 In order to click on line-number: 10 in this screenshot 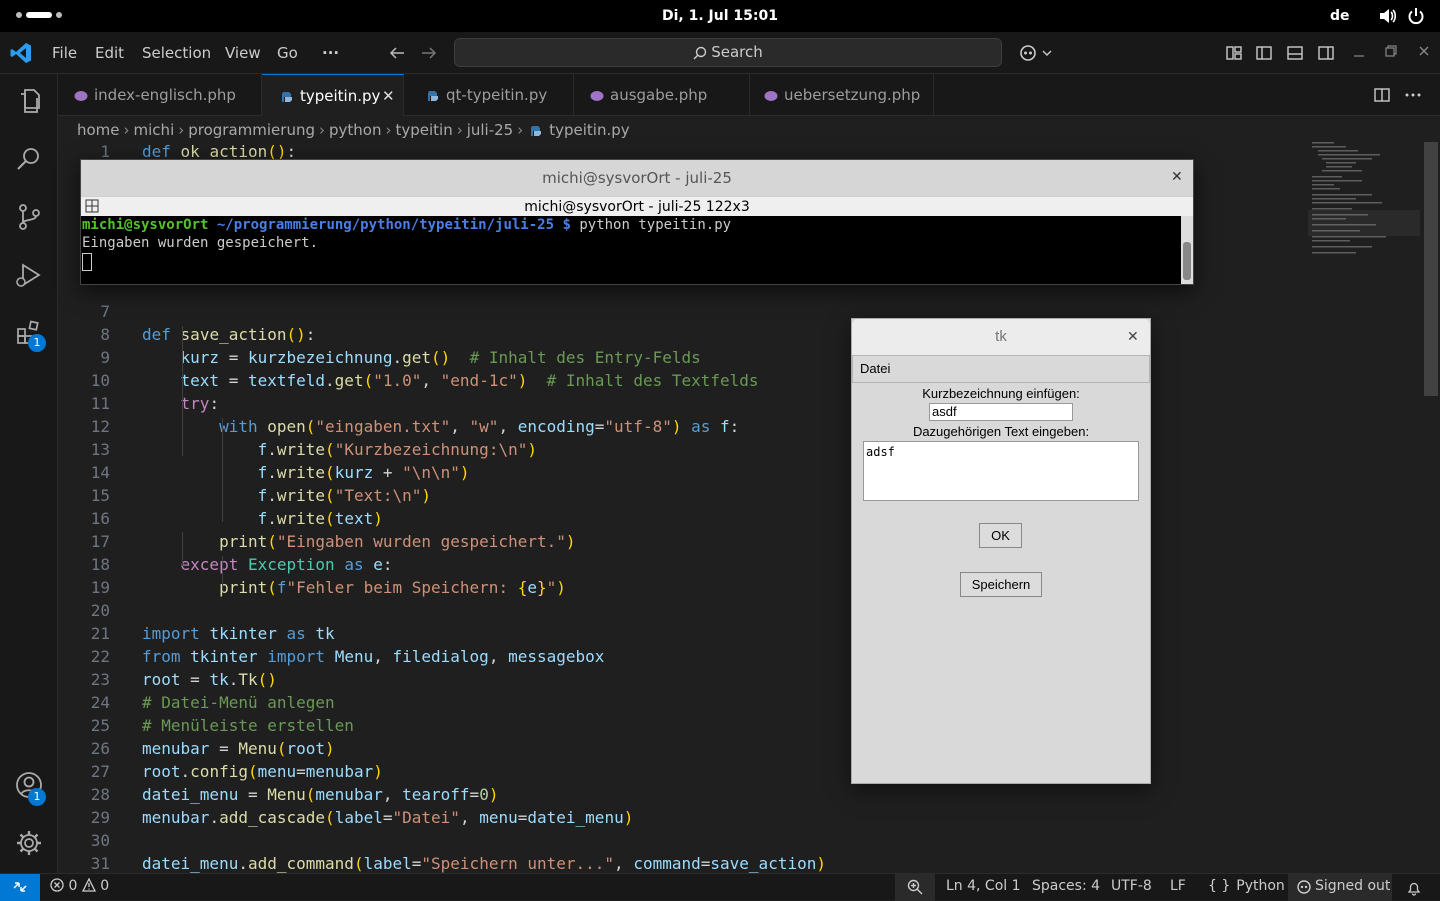, I will do `click(100, 380)`.